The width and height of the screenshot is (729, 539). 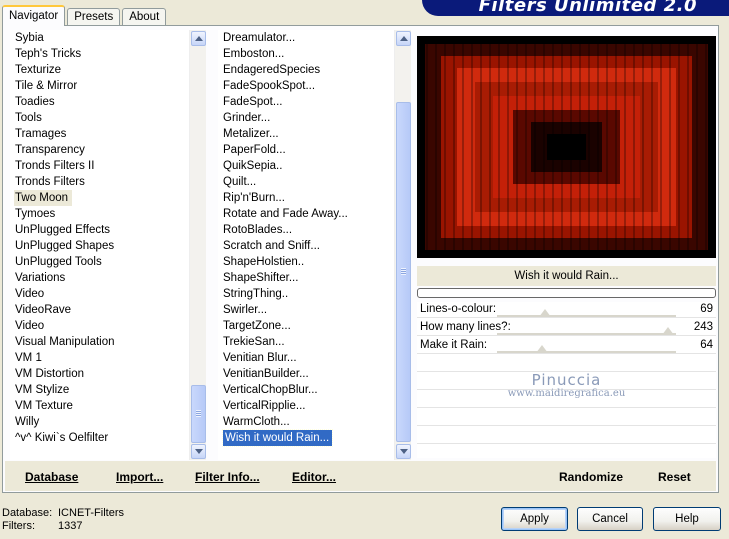 What do you see at coordinates (101, 278) in the screenshot?
I see `list-item: Variations` at bounding box center [101, 278].